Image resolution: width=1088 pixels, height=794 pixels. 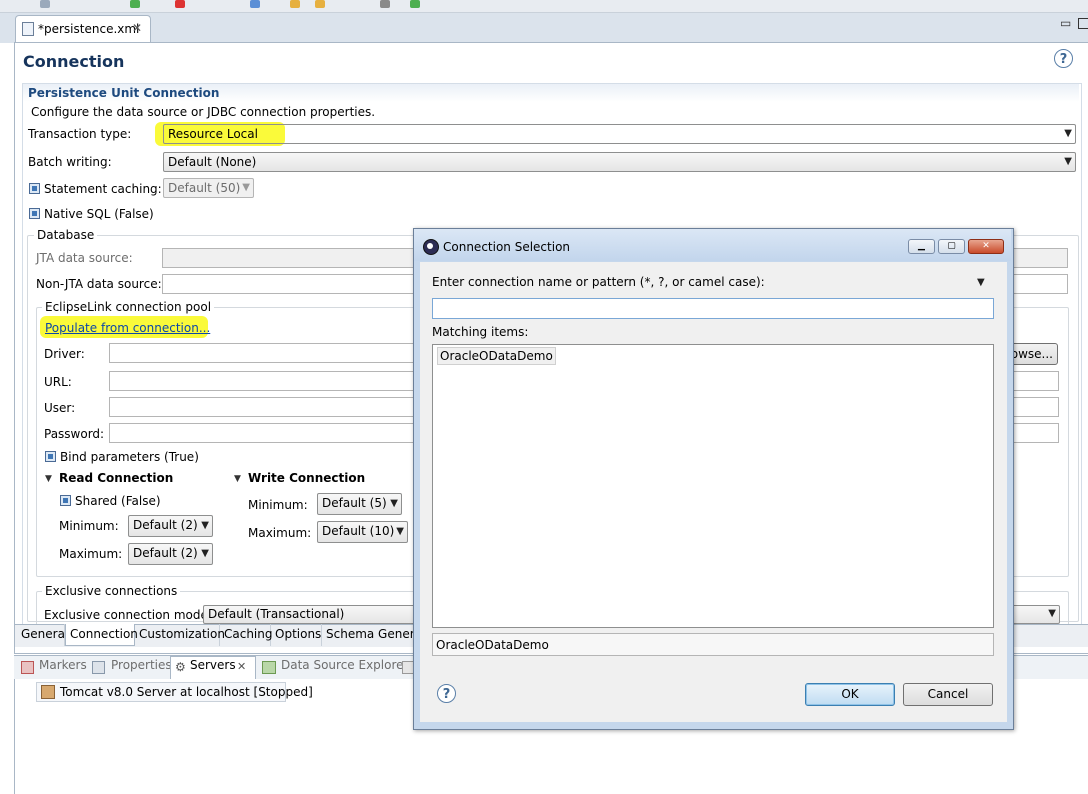 What do you see at coordinates (116, 478) in the screenshot?
I see `read-connection-header: Read Connection` at bounding box center [116, 478].